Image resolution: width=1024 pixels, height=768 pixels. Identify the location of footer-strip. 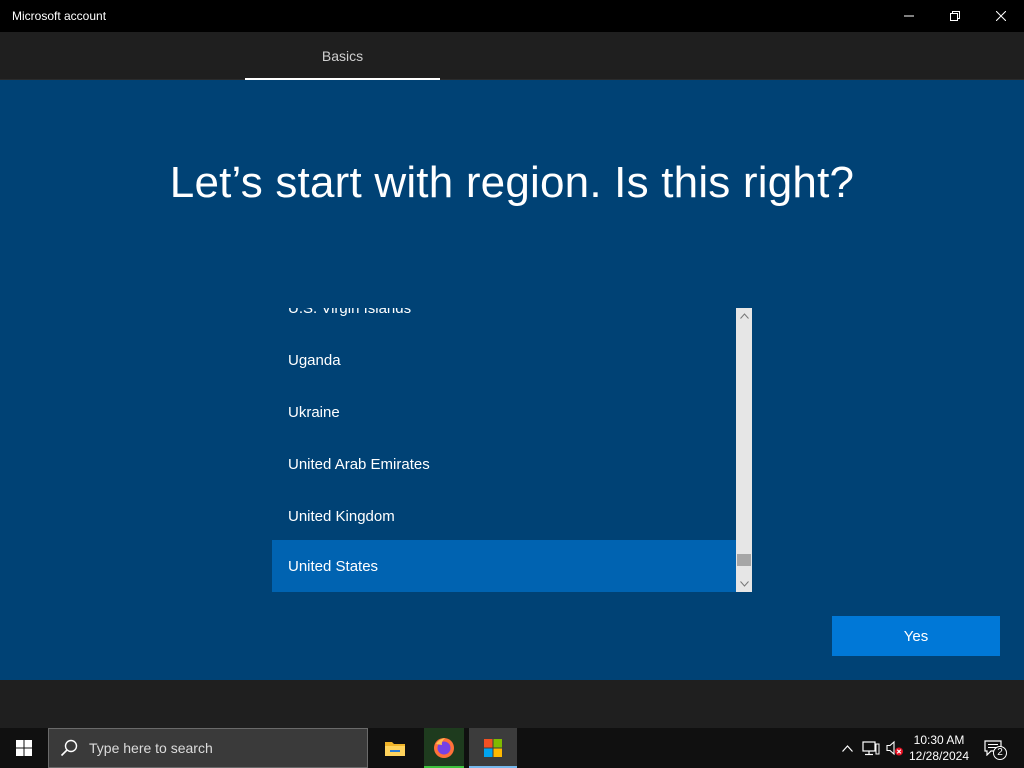
(512, 704).